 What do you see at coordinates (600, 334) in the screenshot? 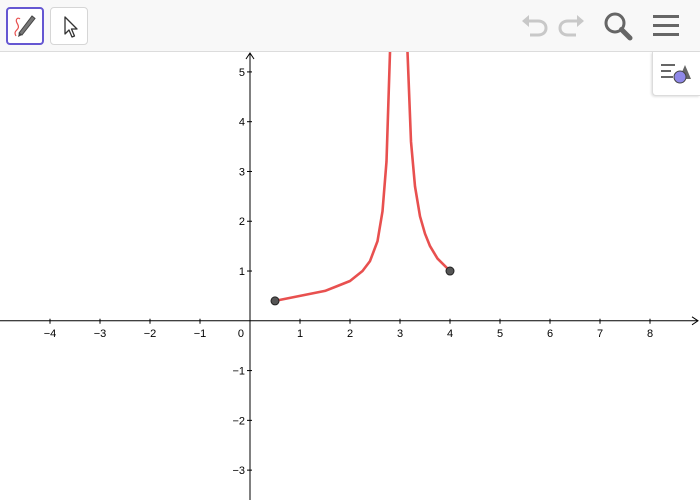
I see `x-tick-label: 7` at bounding box center [600, 334].